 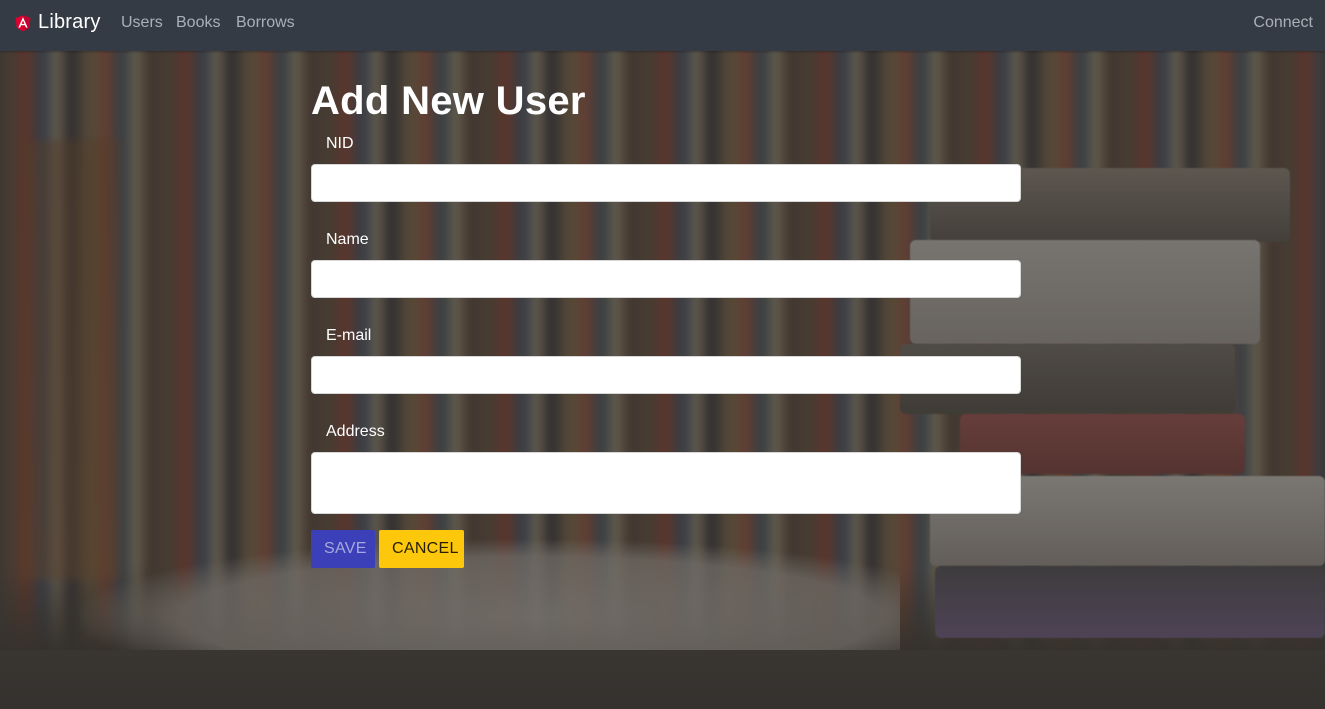 What do you see at coordinates (340, 143) in the screenshot?
I see `nid-label: NID` at bounding box center [340, 143].